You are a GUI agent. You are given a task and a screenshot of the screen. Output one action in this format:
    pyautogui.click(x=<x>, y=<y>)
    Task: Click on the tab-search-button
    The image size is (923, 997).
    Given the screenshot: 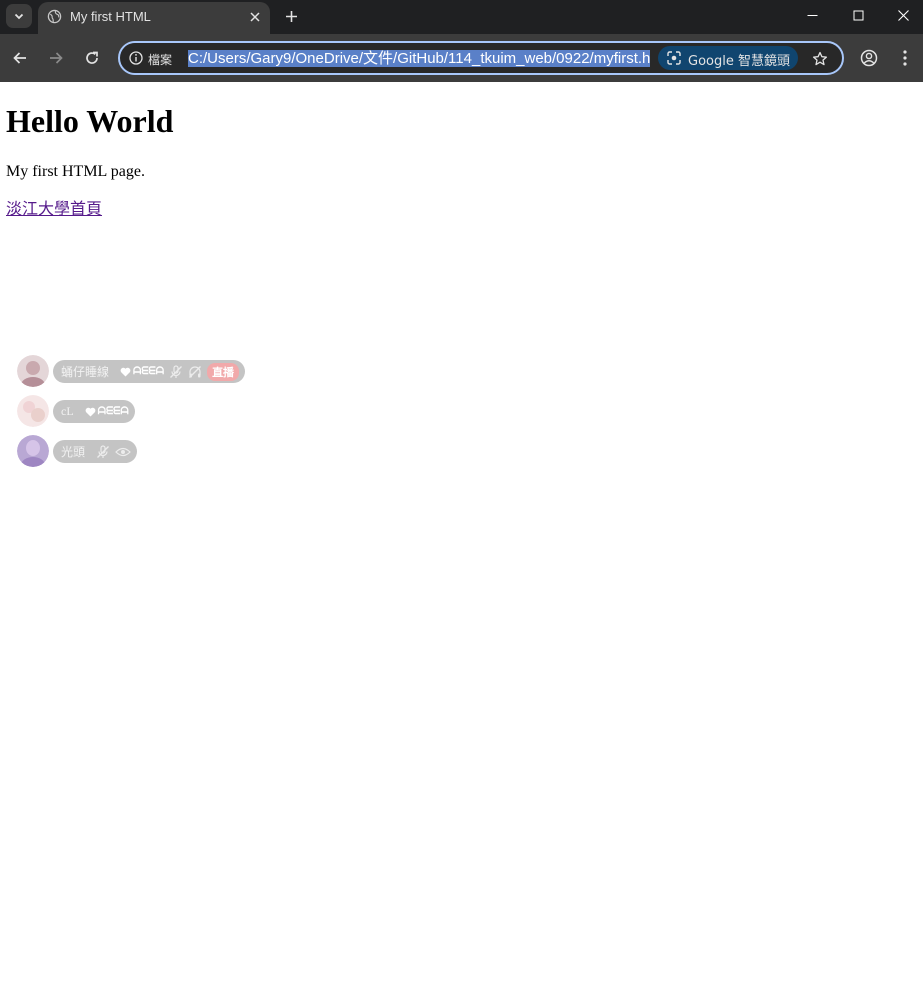 What is the action you would take?
    pyautogui.click(x=19, y=16)
    